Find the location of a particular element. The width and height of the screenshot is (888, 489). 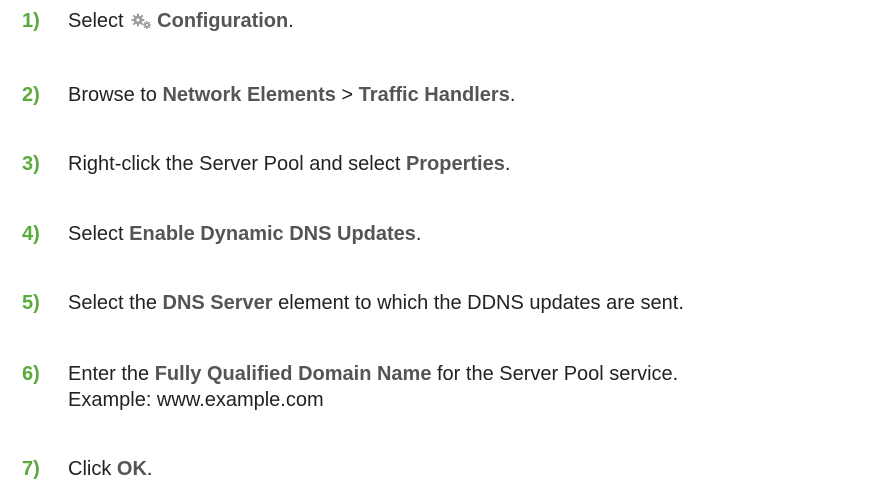

step-text: Click OK. is located at coordinates (110, 469).